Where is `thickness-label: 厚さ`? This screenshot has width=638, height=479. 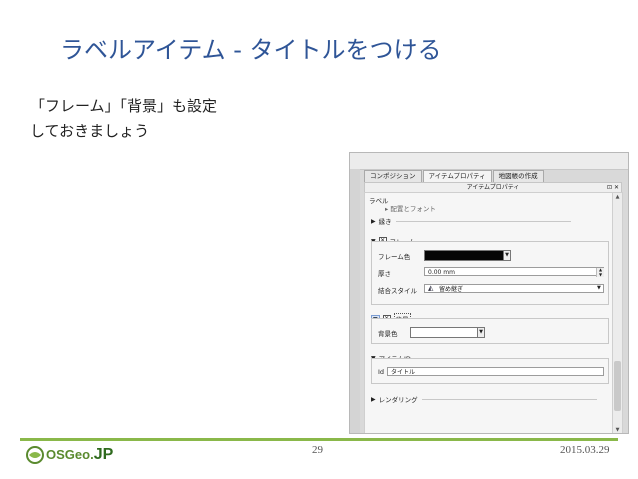
thickness-label: 厚さ is located at coordinates (384, 274).